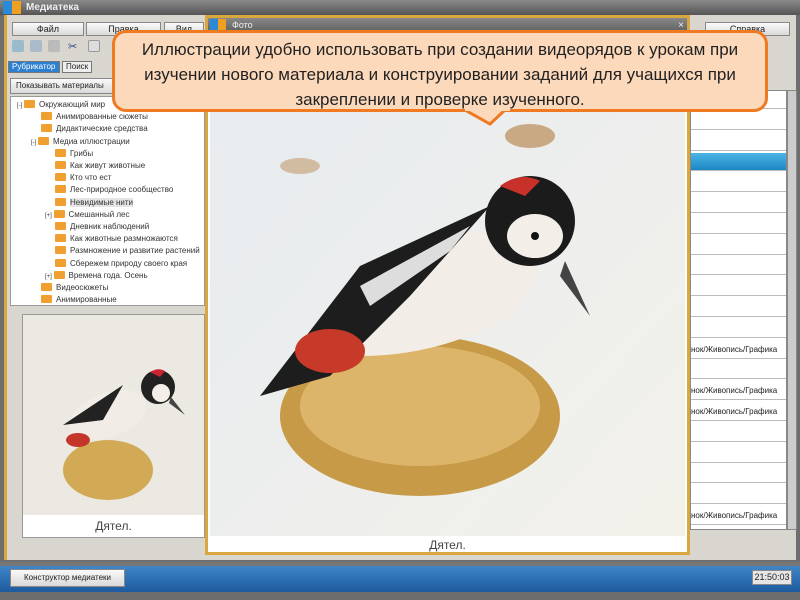 The height and width of the screenshot is (600, 800). What do you see at coordinates (52, 7) in the screenshot?
I see `app-title: Медиатека` at bounding box center [52, 7].